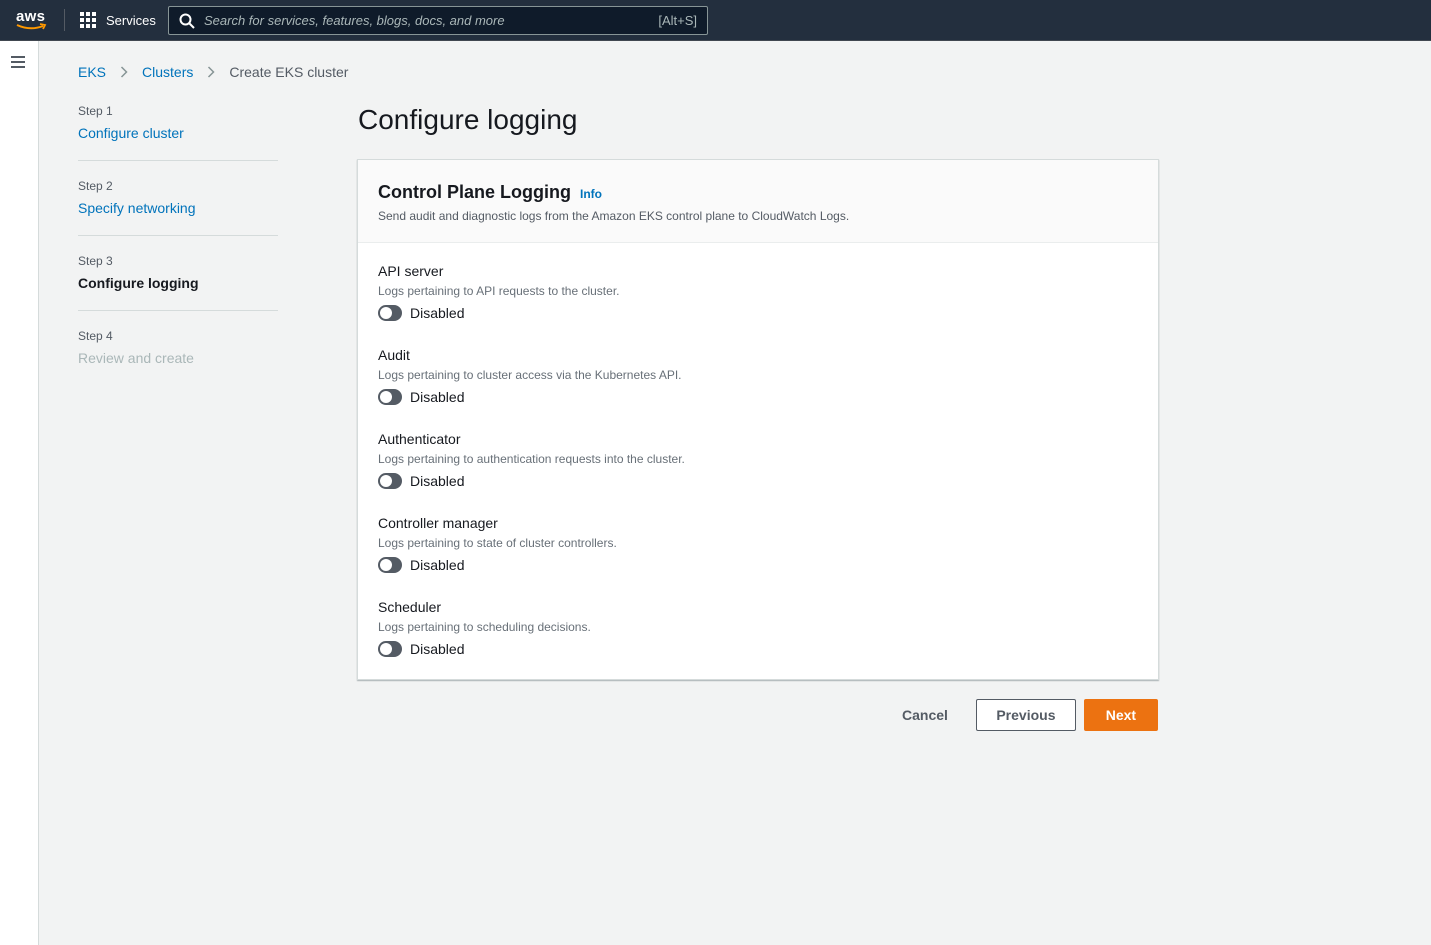  Describe the element at coordinates (31, 26) in the screenshot. I see `aws-smile-icon` at that location.